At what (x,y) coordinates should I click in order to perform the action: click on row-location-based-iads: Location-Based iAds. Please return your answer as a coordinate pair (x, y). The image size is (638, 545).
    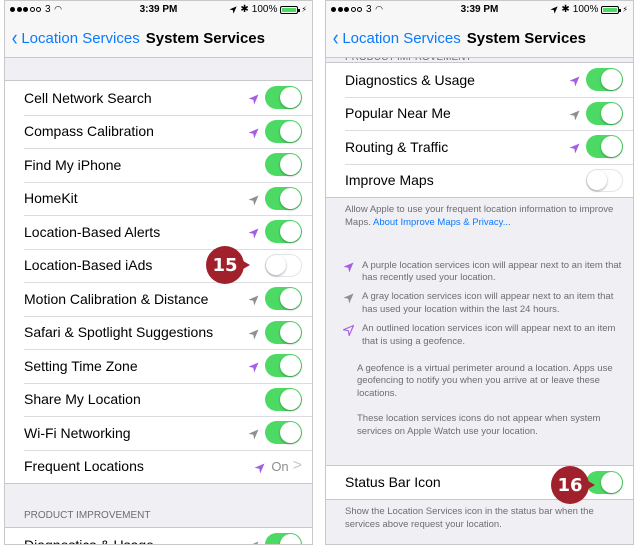
    Looking at the image, I should click on (158, 265).